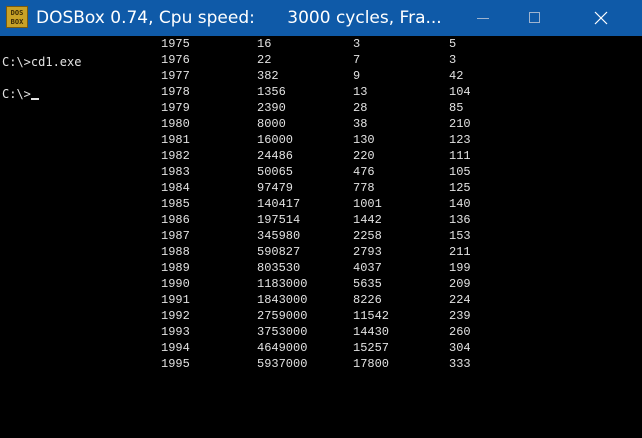 This screenshot has height=438, width=642. Describe the element at coordinates (271, 124) in the screenshot. I see `table-cell: 8000` at that location.